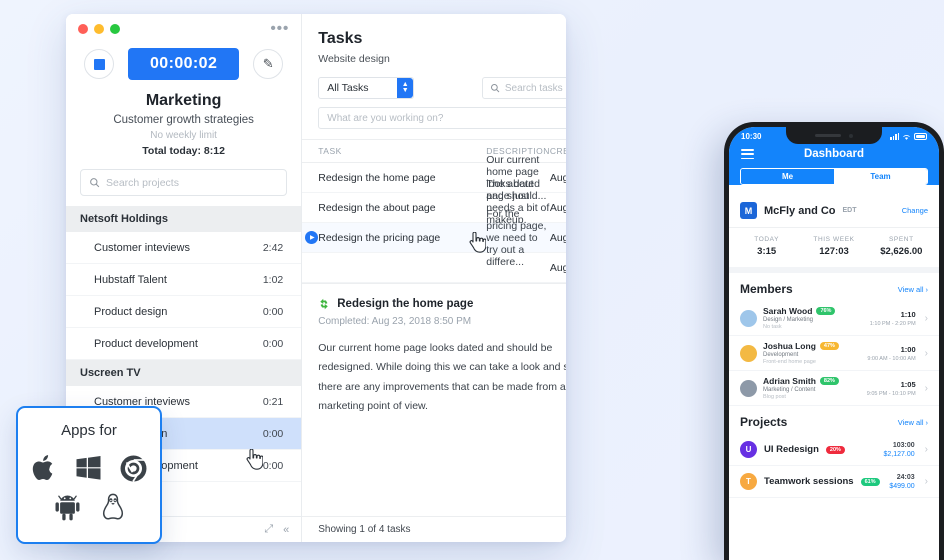  What do you see at coordinates (788, 311) in the screenshot?
I see `member-name: Sarah Wood` at bounding box center [788, 311].